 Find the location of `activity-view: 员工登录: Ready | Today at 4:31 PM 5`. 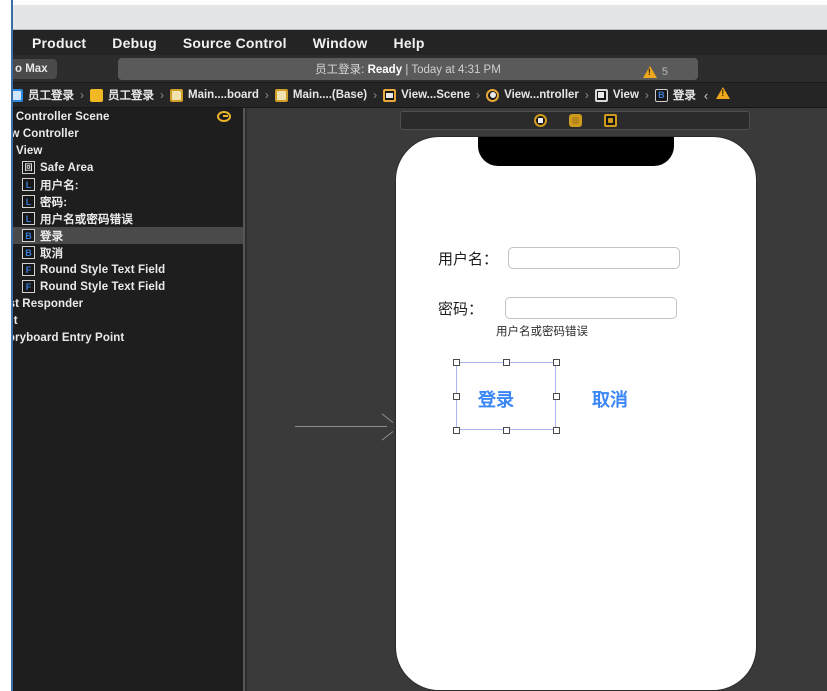

activity-view: 员工登录: Ready | Today at 4:31 PM 5 is located at coordinates (408, 69).